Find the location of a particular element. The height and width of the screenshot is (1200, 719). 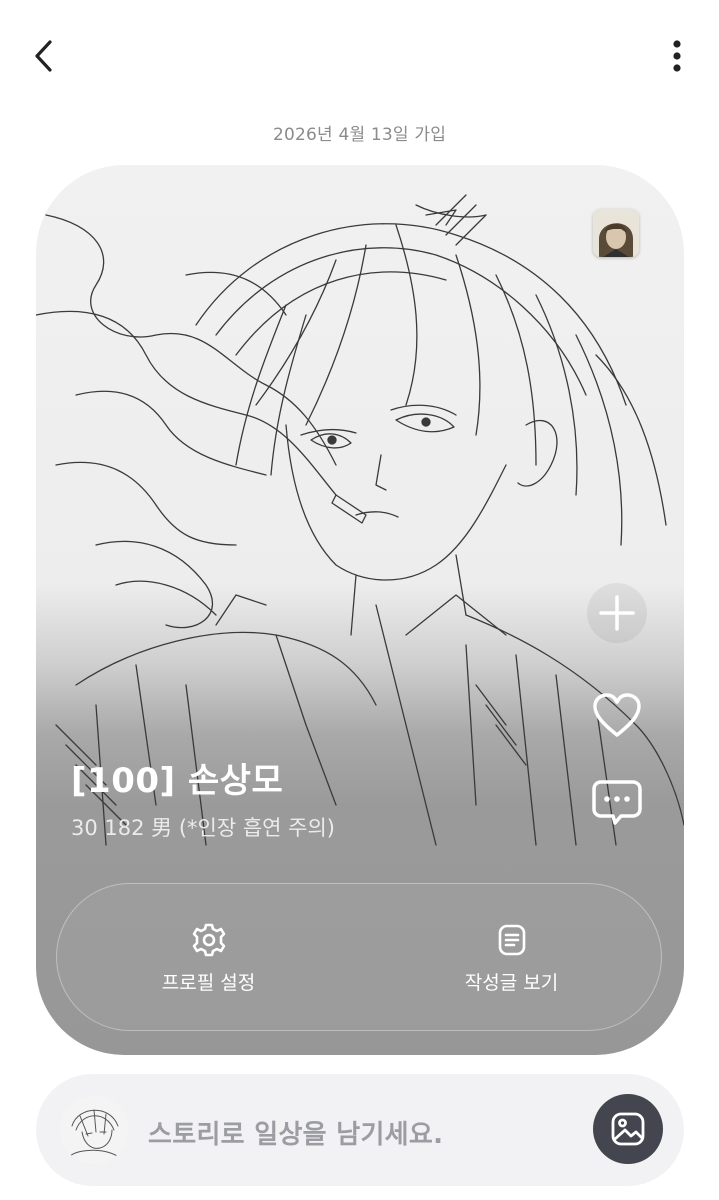

mini-avatar-thumbnail is located at coordinates (616, 233).